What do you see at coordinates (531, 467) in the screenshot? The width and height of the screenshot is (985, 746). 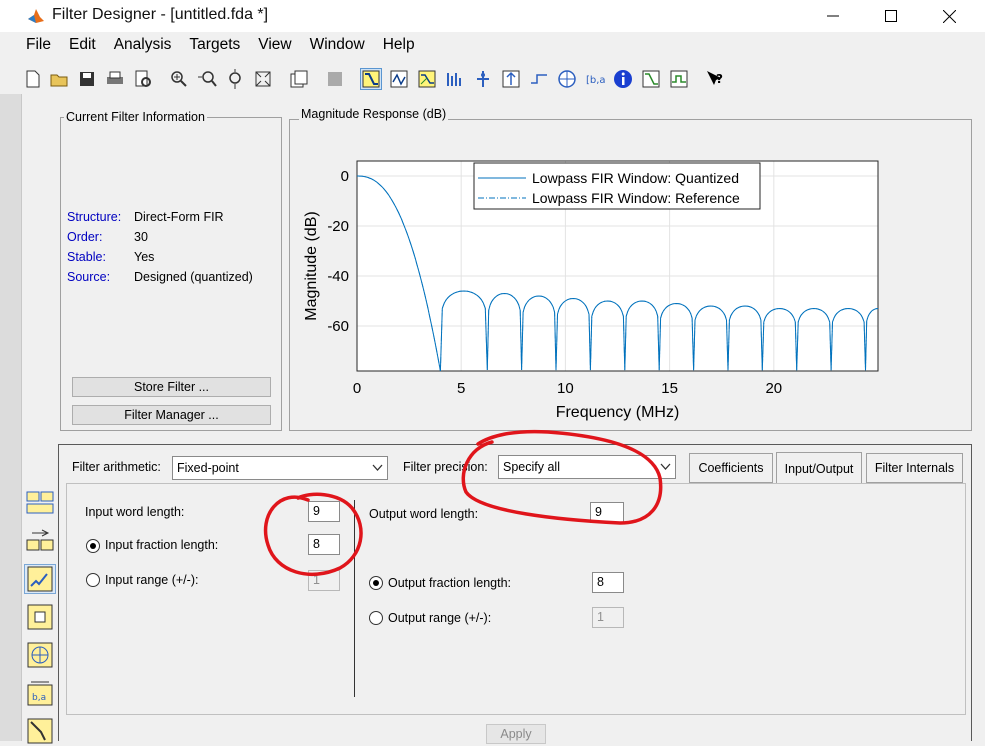 I see `filter-precision-value: Specify all` at bounding box center [531, 467].